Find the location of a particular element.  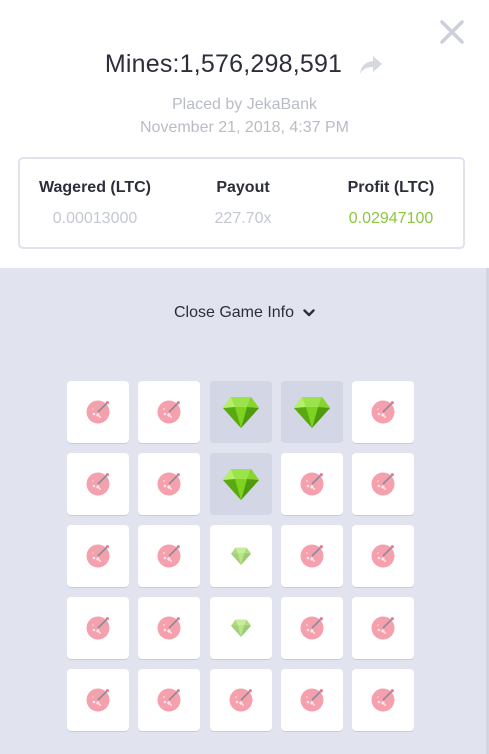

profit-label: Profit (LTC) is located at coordinates (391, 187).